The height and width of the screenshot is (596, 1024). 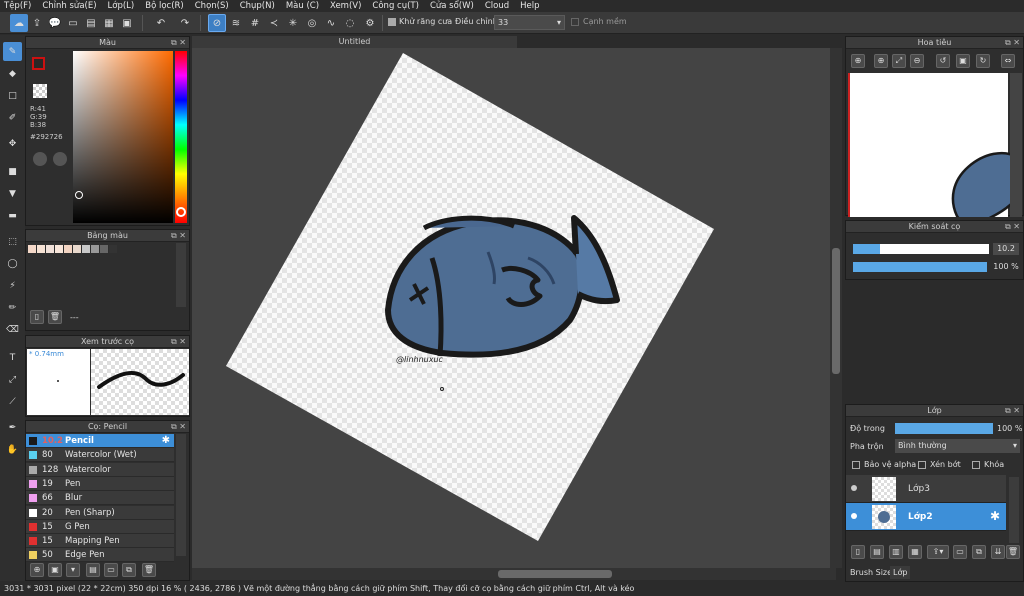 I want to click on zoom-out-icon: ⊖, so click(x=917, y=61).